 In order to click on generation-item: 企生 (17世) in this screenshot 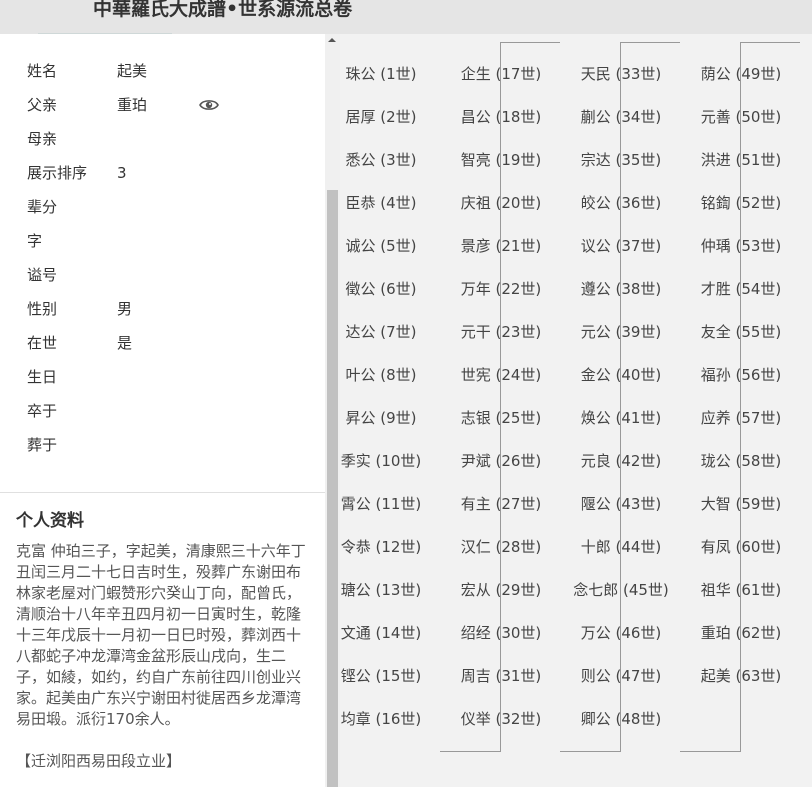, I will do `click(501, 74)`.